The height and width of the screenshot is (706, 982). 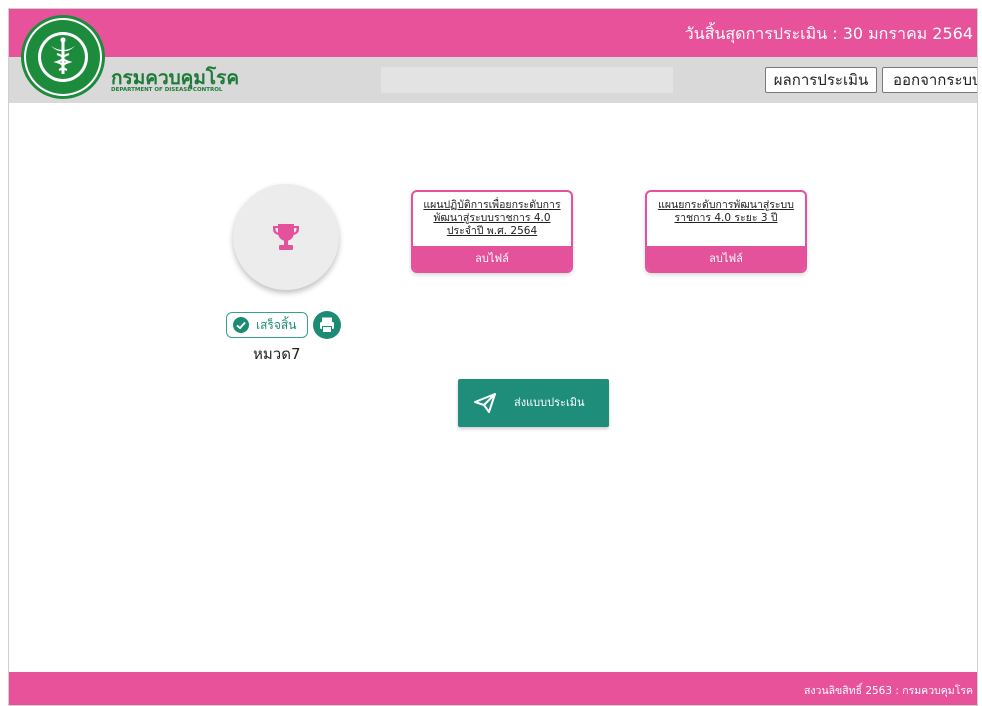 I want to click on paper-plane-icon, so click(x=485, y=403).